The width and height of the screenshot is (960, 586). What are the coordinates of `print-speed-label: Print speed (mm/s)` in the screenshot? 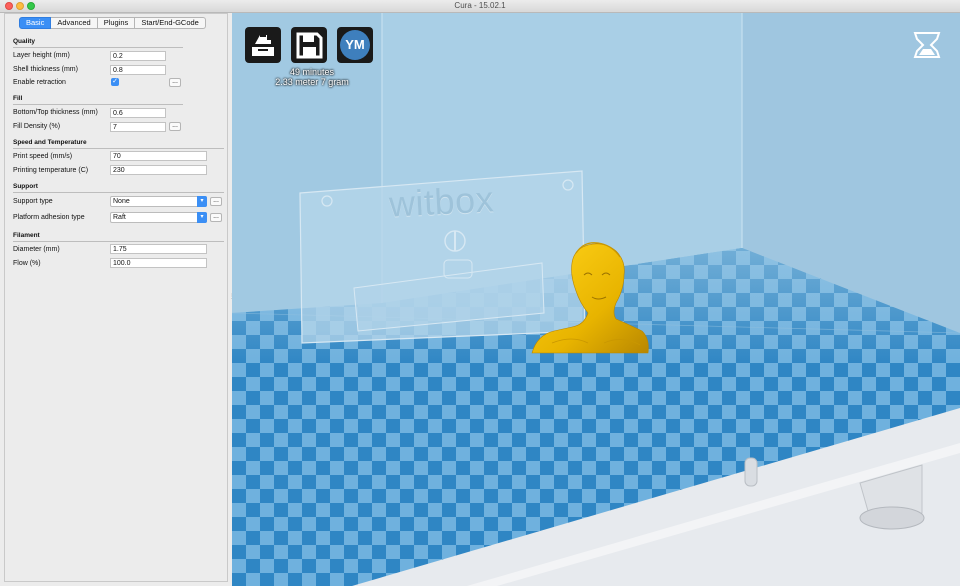 It's located at (43, 156).